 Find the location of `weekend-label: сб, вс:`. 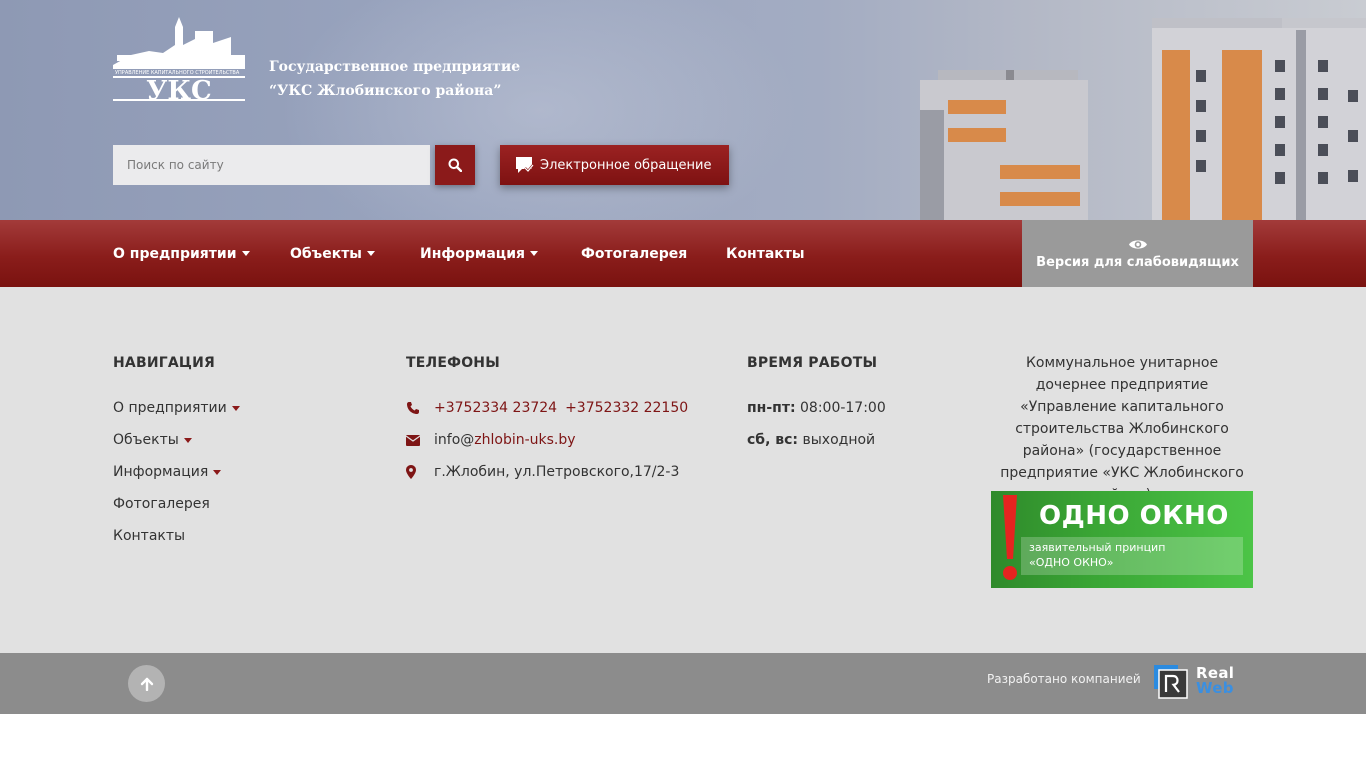

weekend-label: сб, вс: is located at coordinates (773, 440).